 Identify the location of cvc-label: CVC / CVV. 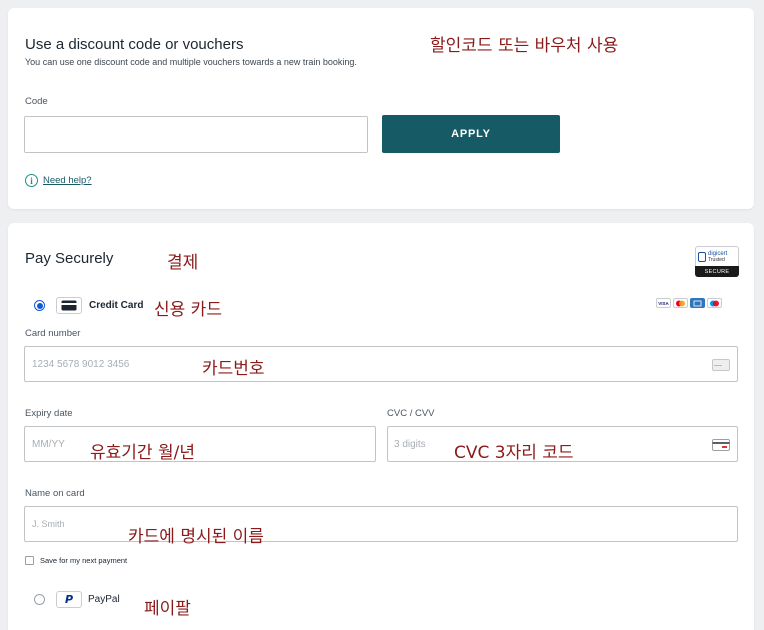
(411, 413).